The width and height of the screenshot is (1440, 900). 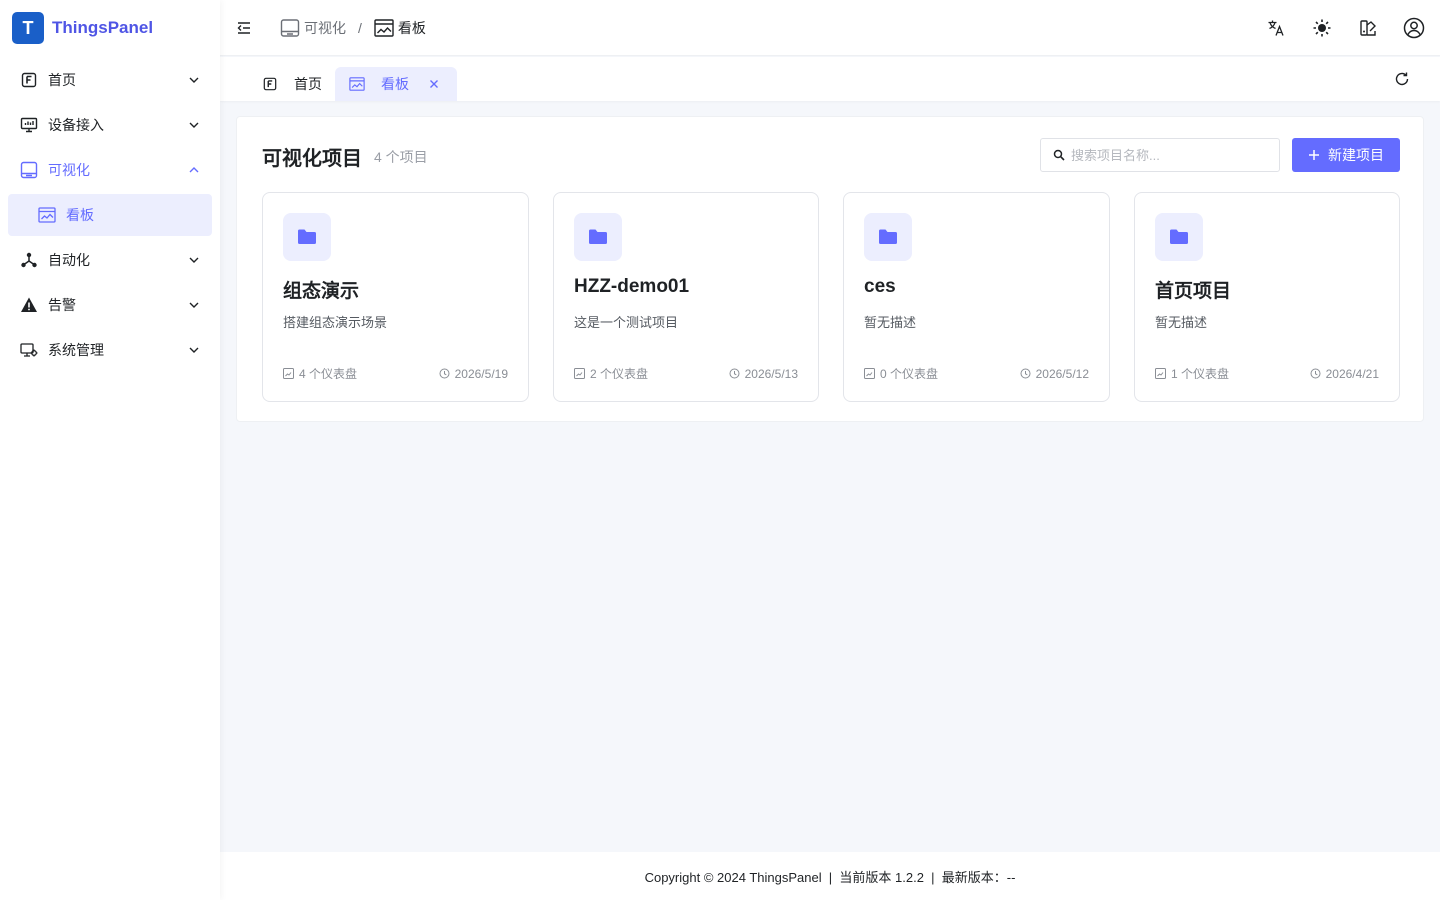 I want to click on sidebar-item-label: 告警, so click(x=62, y=305).